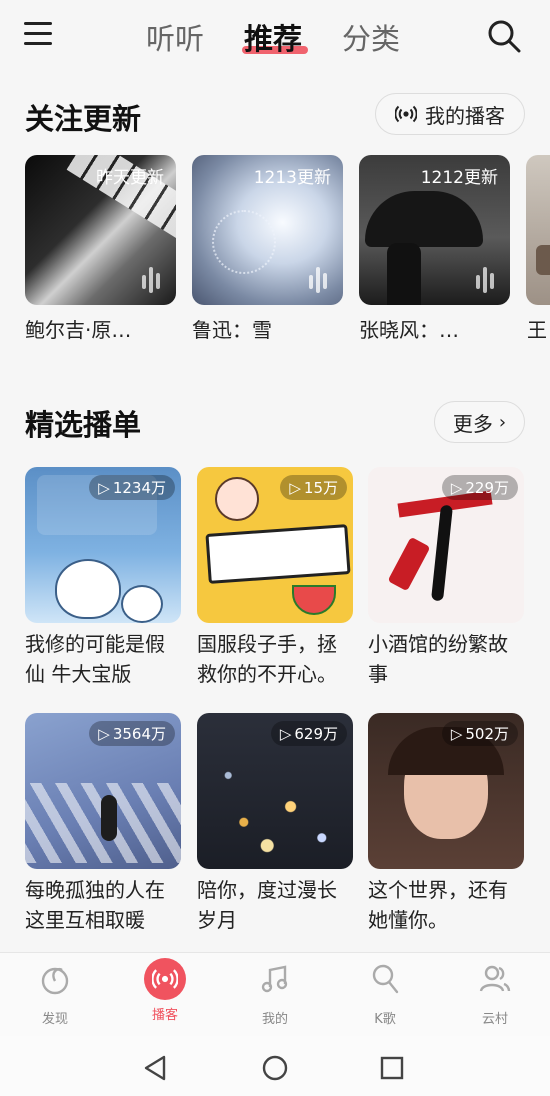  I want to click on top-bar: 听听 推荐 分类, so click(275, 39).